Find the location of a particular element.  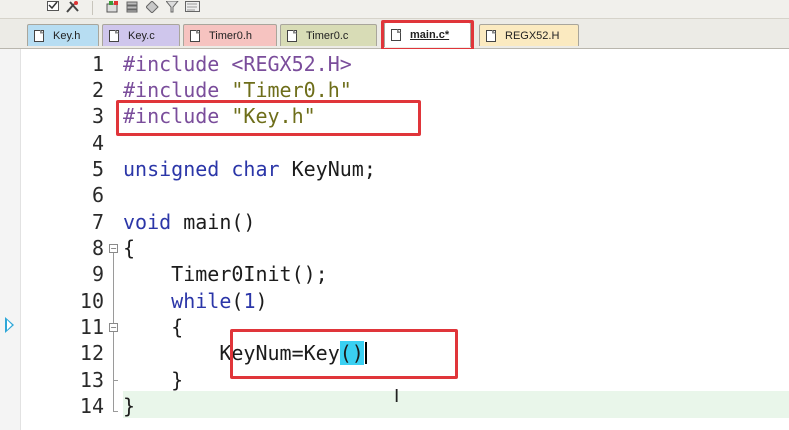

stack-icon is located at coordinates (132, 7).